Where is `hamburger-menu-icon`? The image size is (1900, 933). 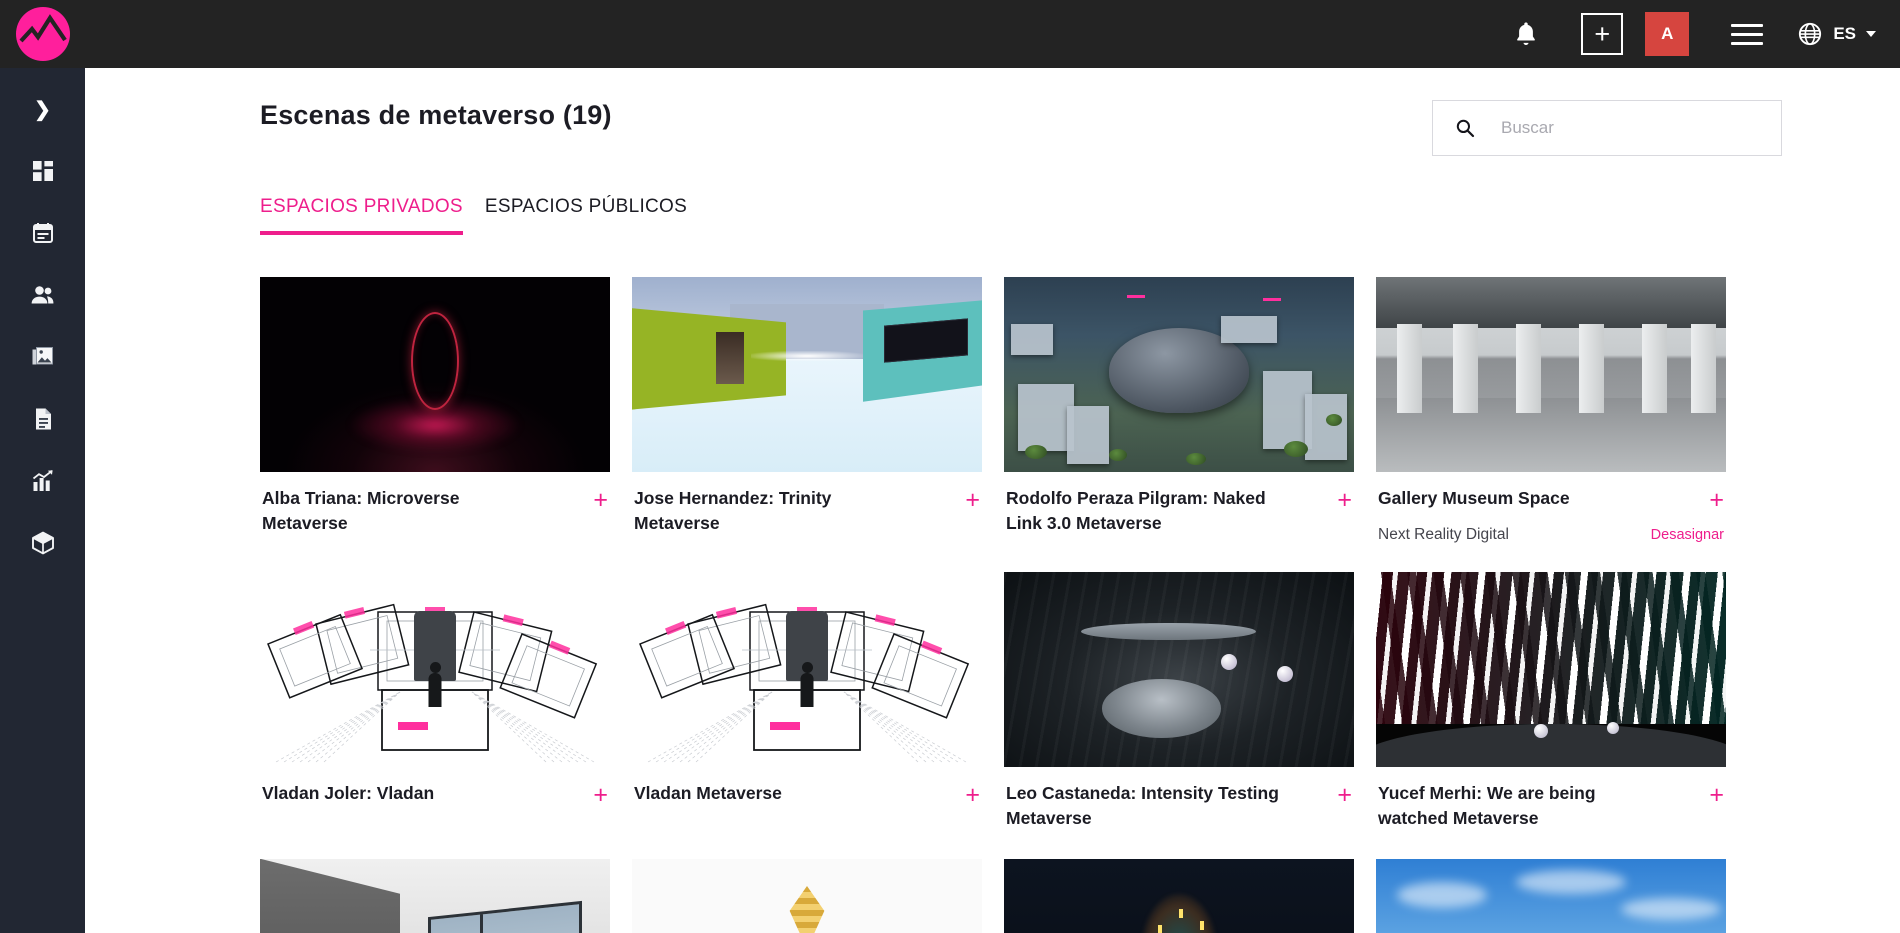 hamburger-menu-icon is located at coordinates (1747, 34).